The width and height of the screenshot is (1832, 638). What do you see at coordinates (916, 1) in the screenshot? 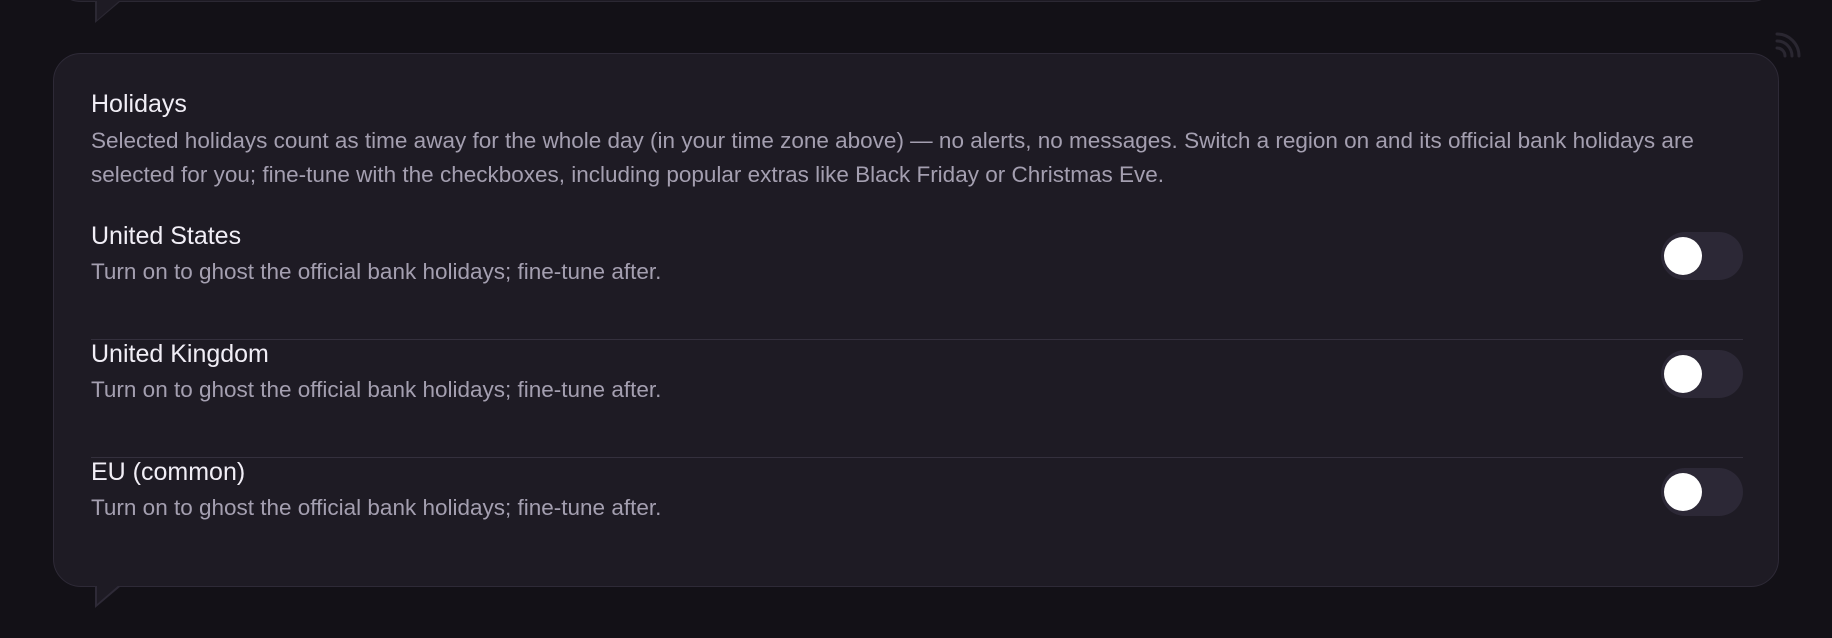
I see `previous-settings-card` at bounding box center [916, 1].